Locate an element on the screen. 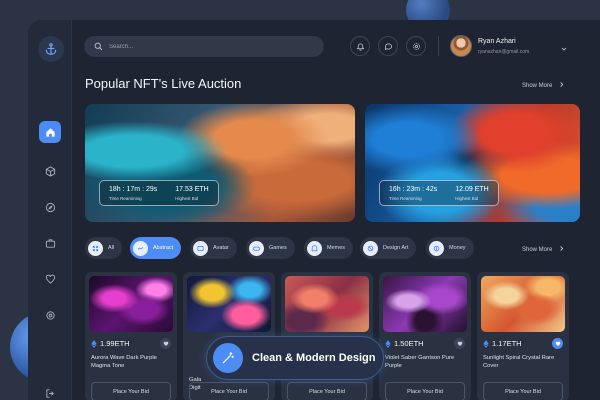  design-icon is located at coordinates (370, 248).